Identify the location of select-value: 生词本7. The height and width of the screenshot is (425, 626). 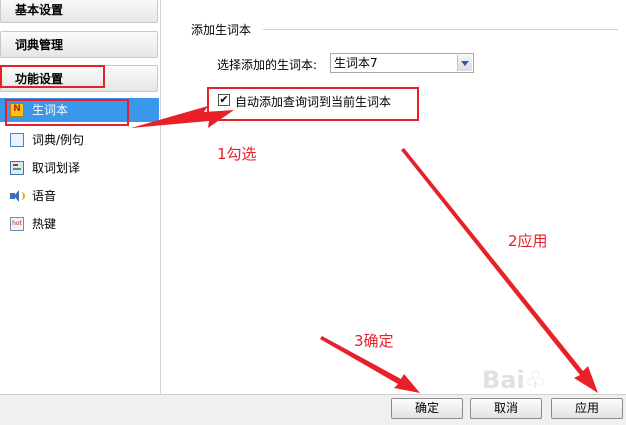
(356, 63).